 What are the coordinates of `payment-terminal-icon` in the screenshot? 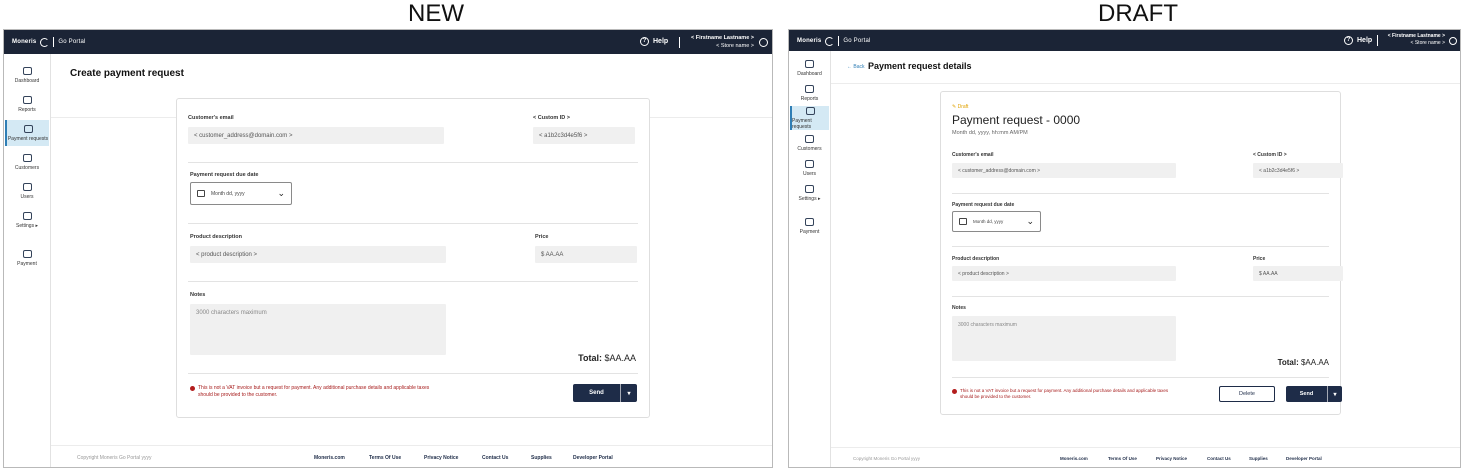 It's located at (27, 253).